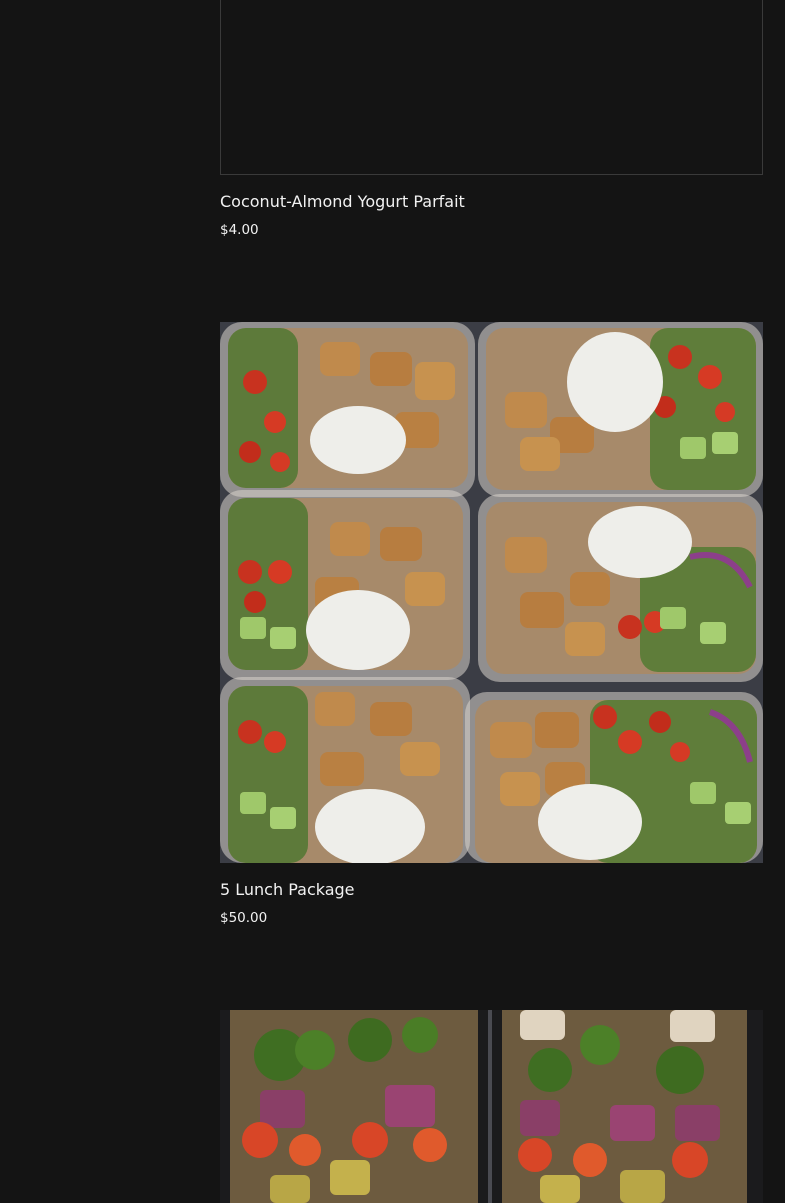  Describe the element at coordinates (239, 230) in the screenshot. I see `product-price: $4.00` at that location.